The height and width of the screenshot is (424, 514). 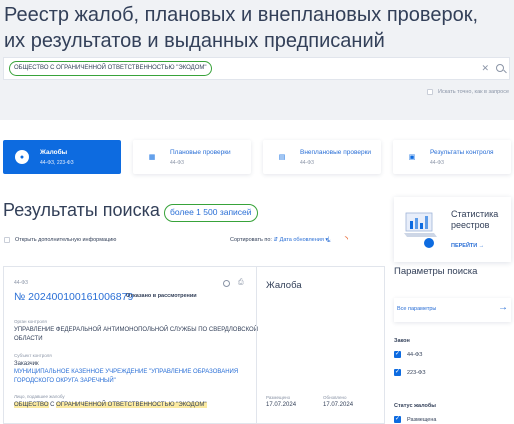 I want to click on status-label: Размещена, so click(x=422, y=419).